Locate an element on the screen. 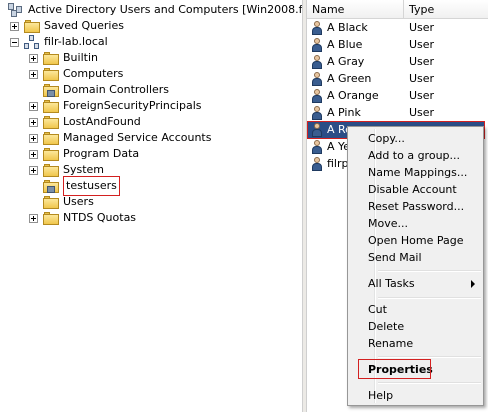  tree-item-program-data: Program Data is located at coordinates (84, 154).